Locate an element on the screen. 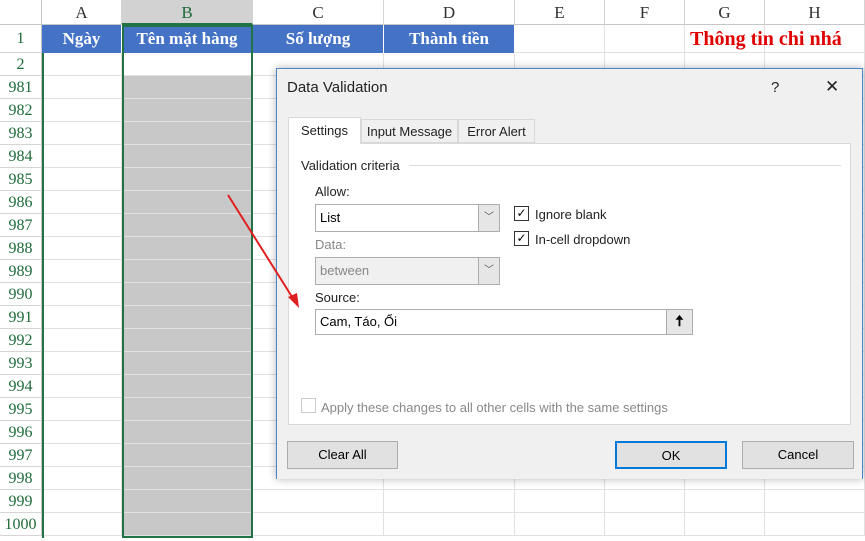 This screenshot has width=865, height=541. row-header-998: 998 is located at coordinates (21, 478).